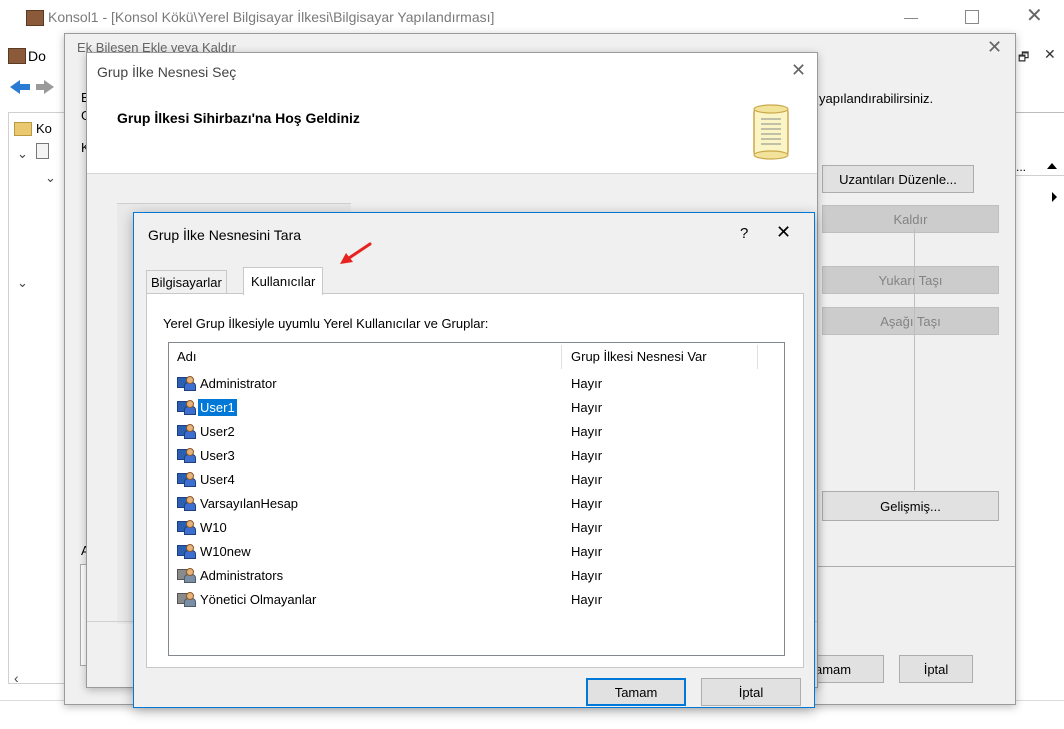  Describe the element at coordinates (876, 98) in the screenshot. I see `partial-instruction-text: yapılandırabilirsiniz.` at that location.